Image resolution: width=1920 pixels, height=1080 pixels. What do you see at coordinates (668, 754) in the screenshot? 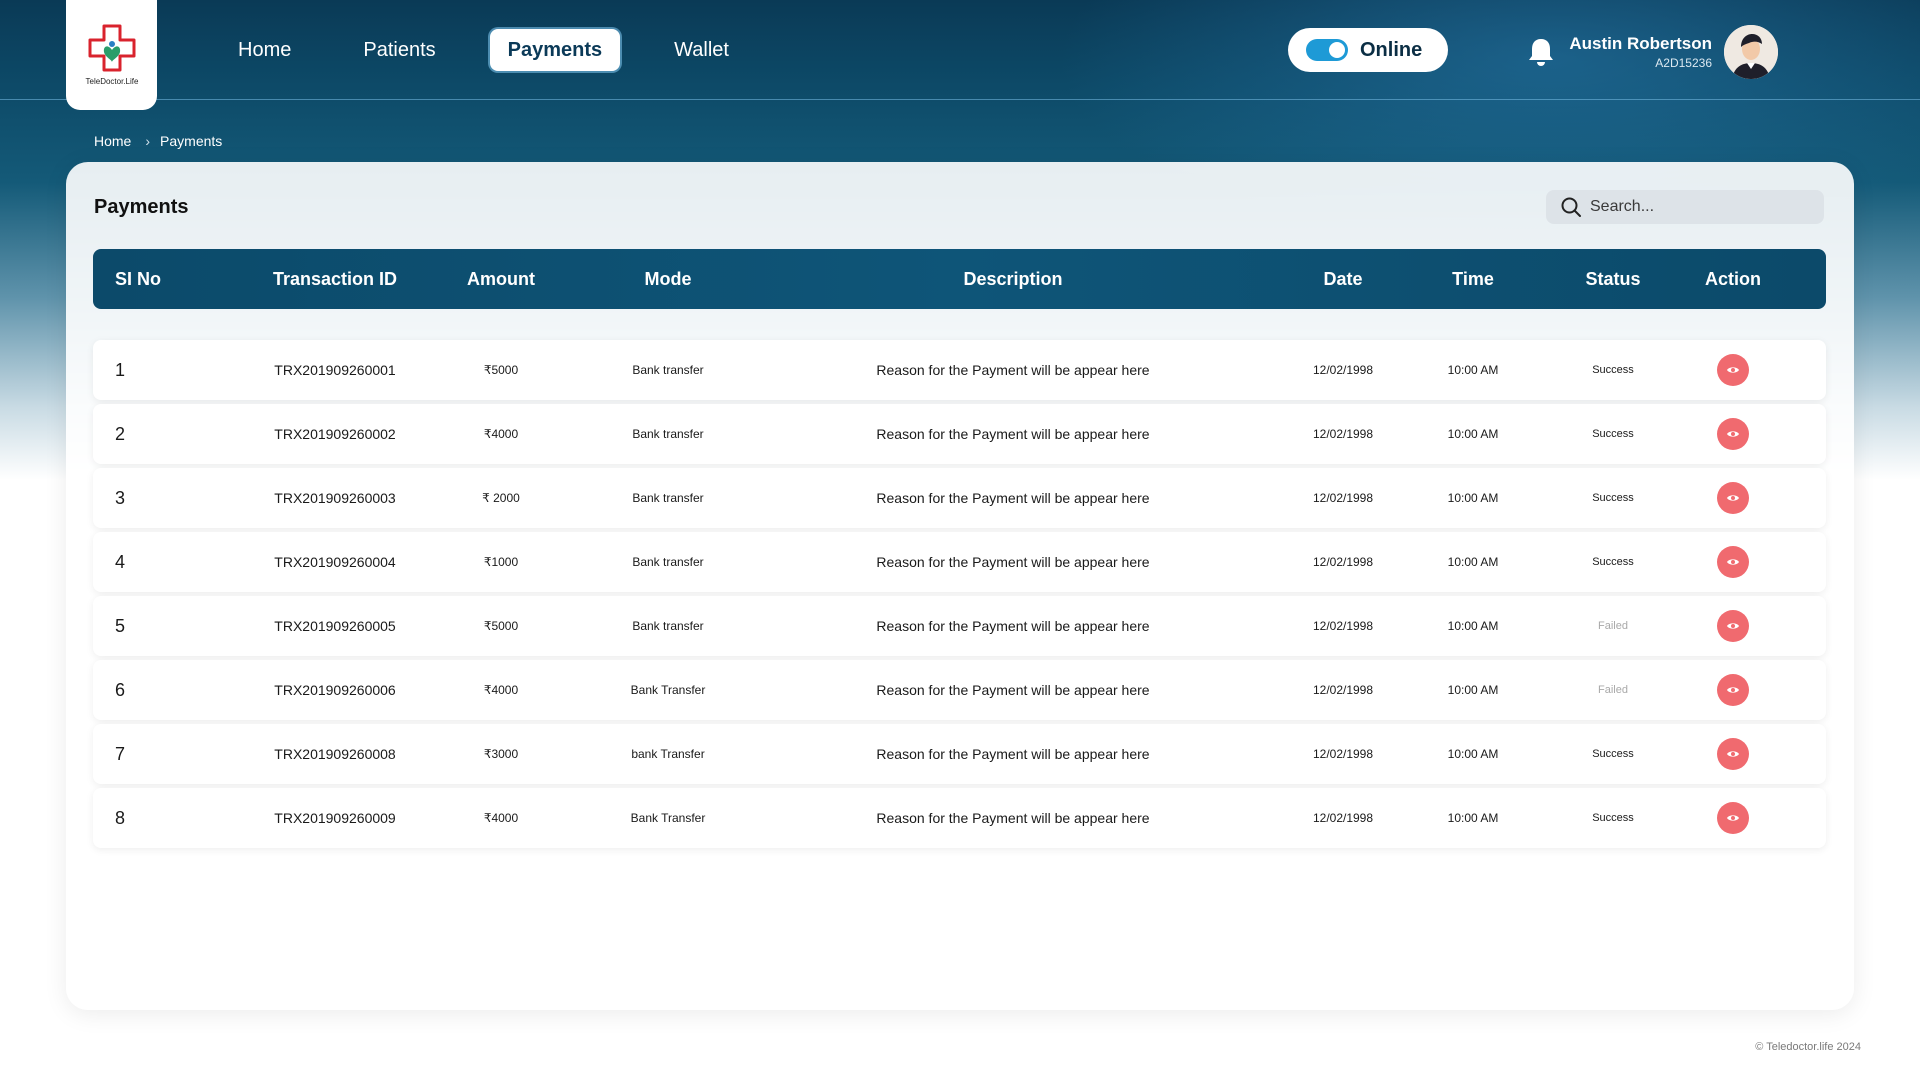
I see `row-mode: bank Transfer` at bounding box center [668, 754].